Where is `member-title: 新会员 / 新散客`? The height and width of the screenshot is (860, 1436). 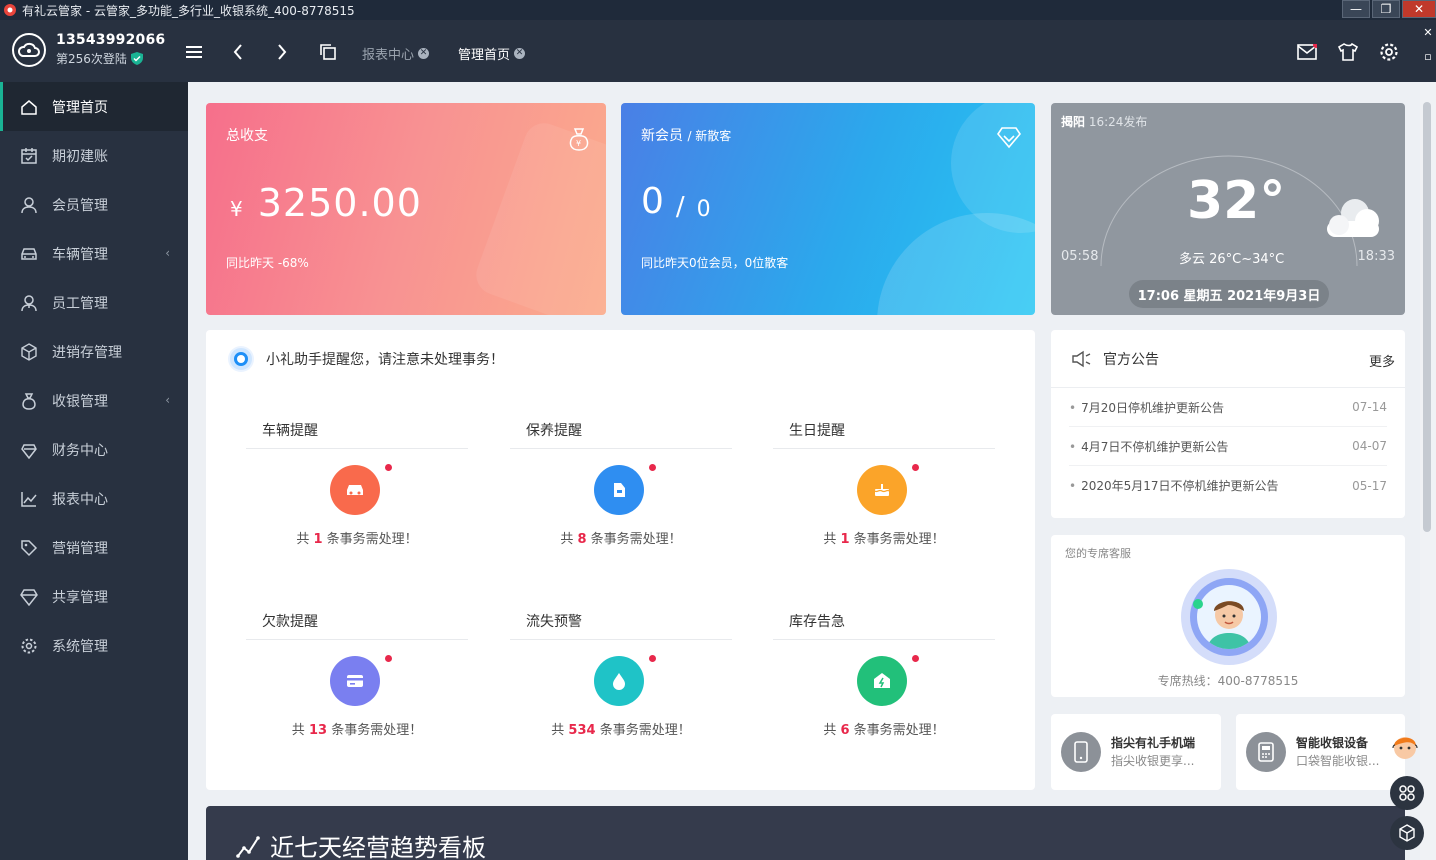 member-title: 新会员 / 新散客 is located at coordinates (686, 136).